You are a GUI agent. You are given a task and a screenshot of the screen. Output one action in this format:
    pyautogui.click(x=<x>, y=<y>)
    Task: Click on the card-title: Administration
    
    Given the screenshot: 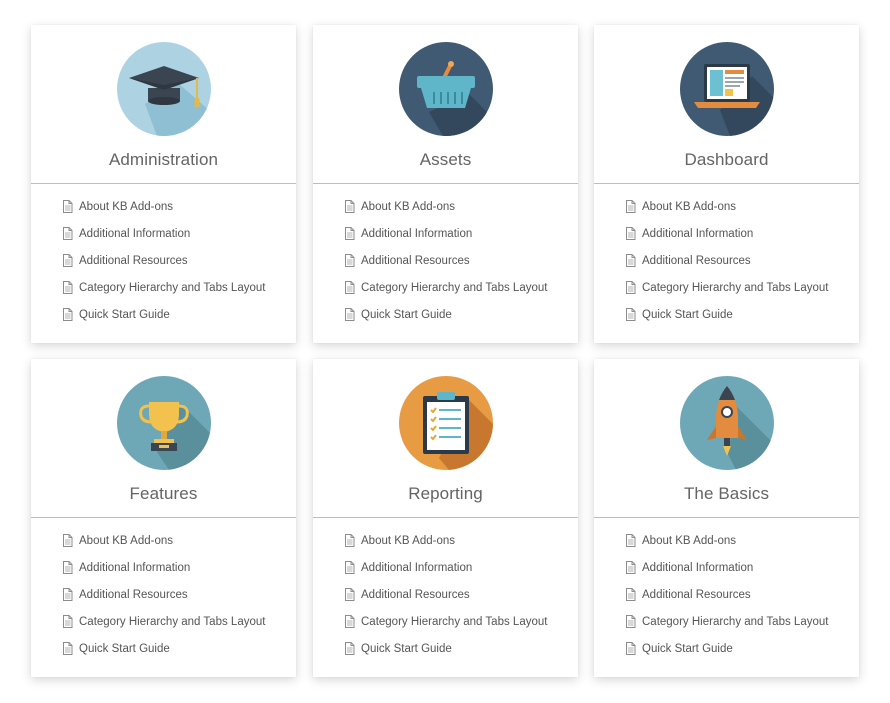 What is the action you would take?
    pyautogui.click(x=163, y=160)
    